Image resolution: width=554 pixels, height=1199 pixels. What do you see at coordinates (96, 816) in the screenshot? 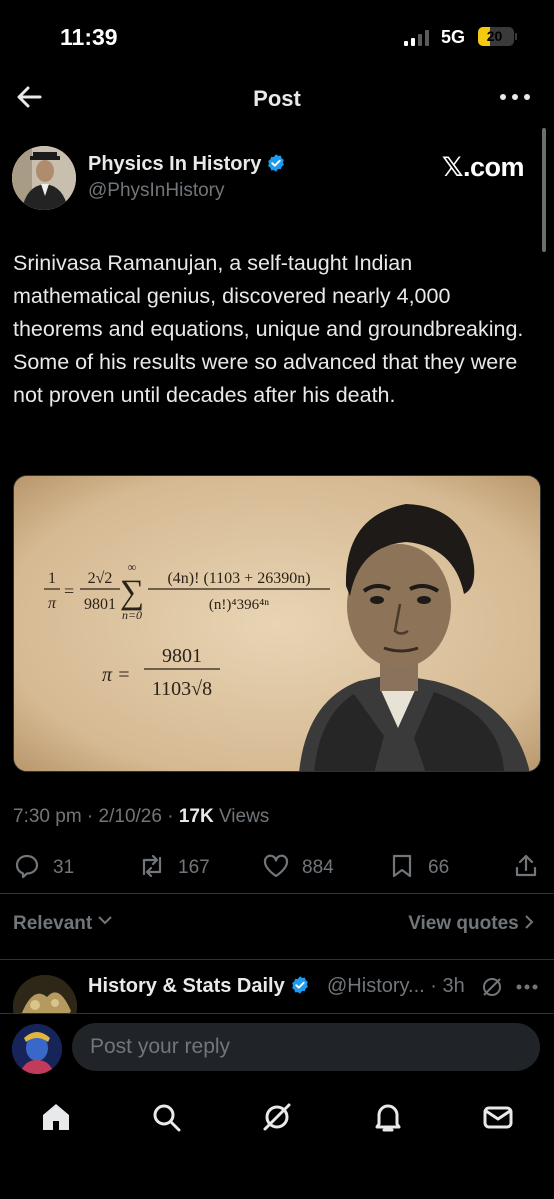
I see `post-timestamp: 7:30 pm · 2/10/26 ·` at bounding box center [96, 816].